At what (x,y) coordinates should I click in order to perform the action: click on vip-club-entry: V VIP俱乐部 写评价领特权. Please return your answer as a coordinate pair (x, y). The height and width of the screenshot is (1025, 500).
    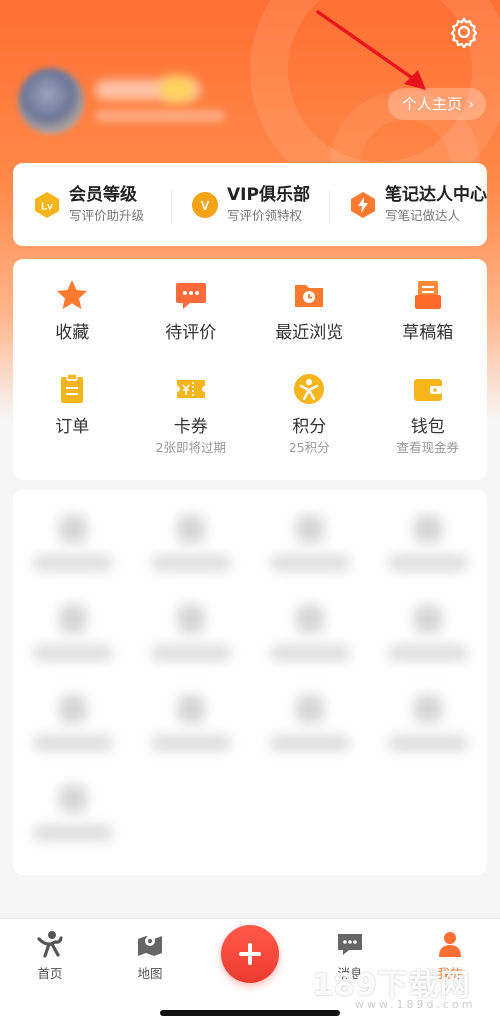
    Looking at the image, I should click on (250, 205).